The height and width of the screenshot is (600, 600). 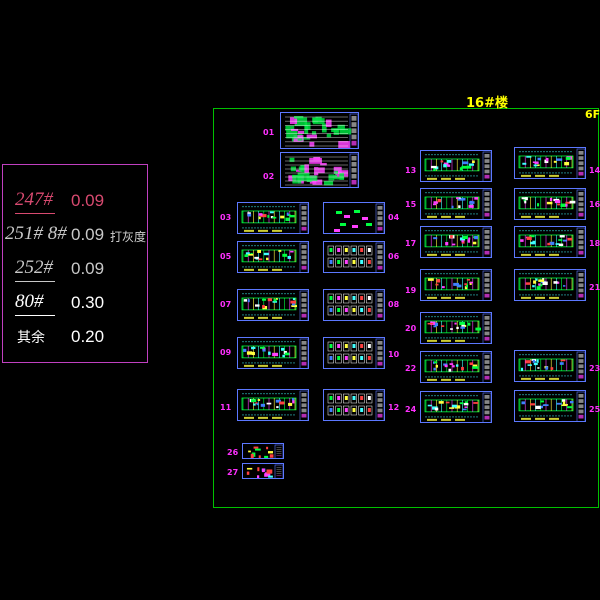 What do you see at coordinates (233, 472) in the screenshot?
I see `sheet-number-label: 27` at bounding box center [233, 472].